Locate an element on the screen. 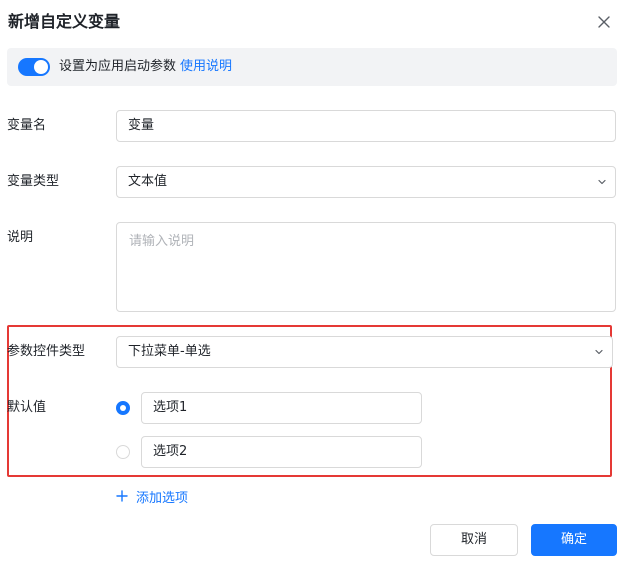  default-value-label: 默认值 is located at coordinates (27, 407).